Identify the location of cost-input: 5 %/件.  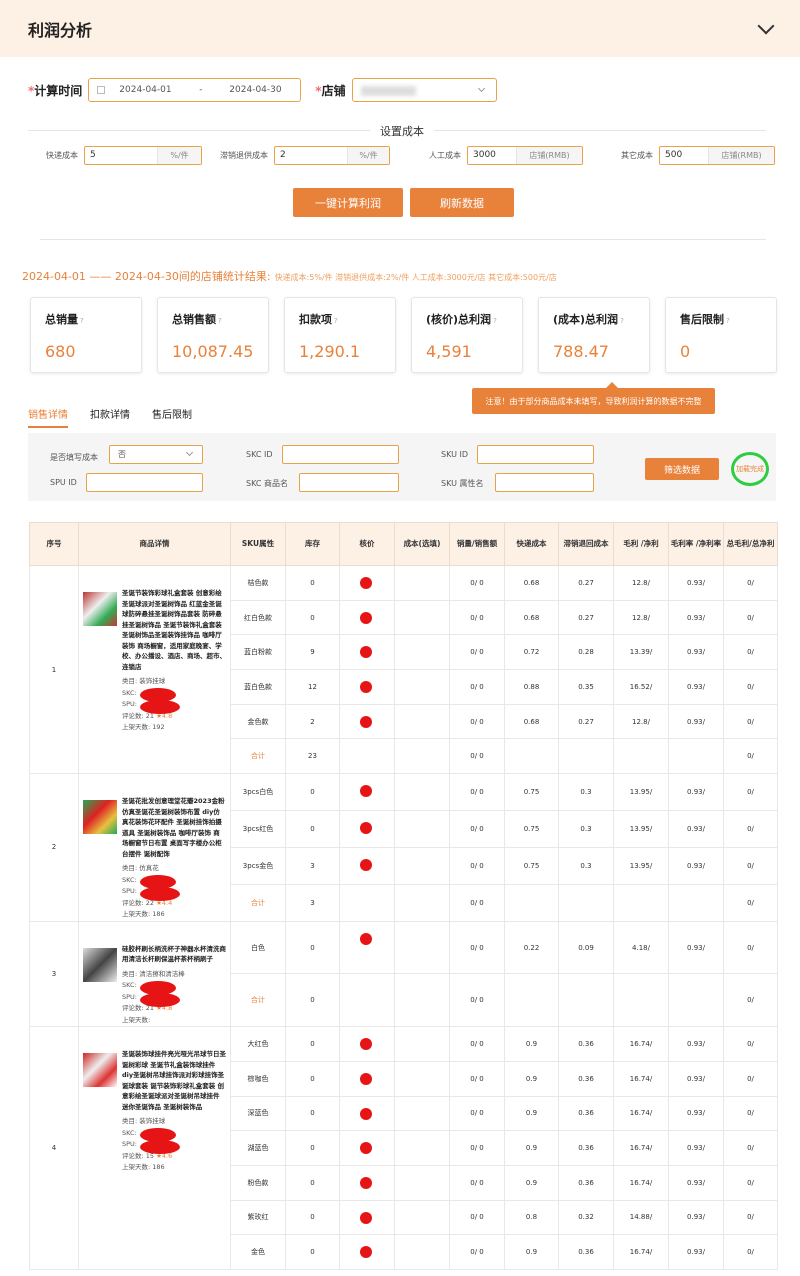
(143, 155).